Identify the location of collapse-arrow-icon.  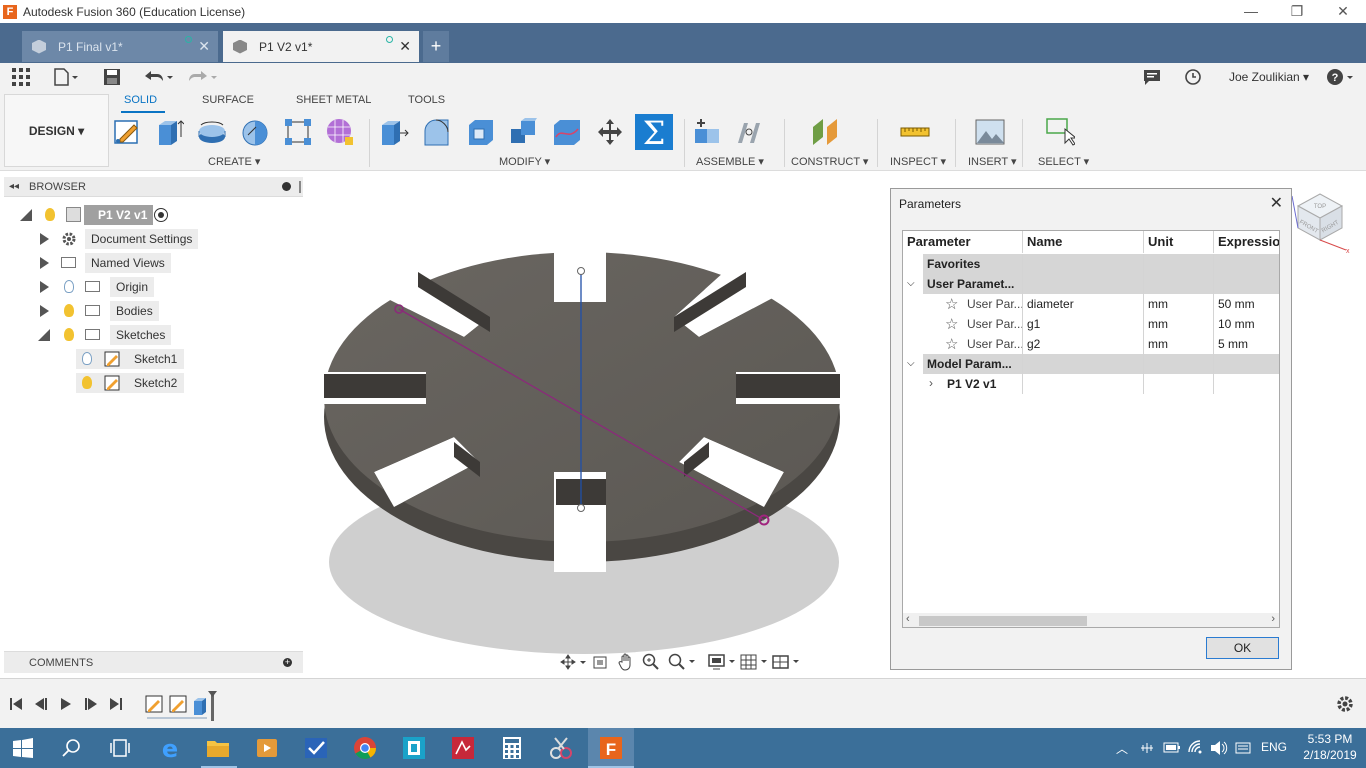
(26, 215).